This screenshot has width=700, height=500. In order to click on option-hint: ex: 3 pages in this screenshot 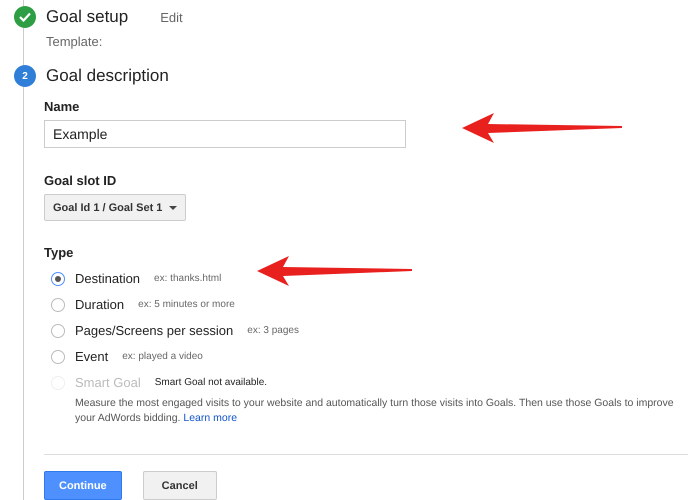, I will do `click(273, 330)`.